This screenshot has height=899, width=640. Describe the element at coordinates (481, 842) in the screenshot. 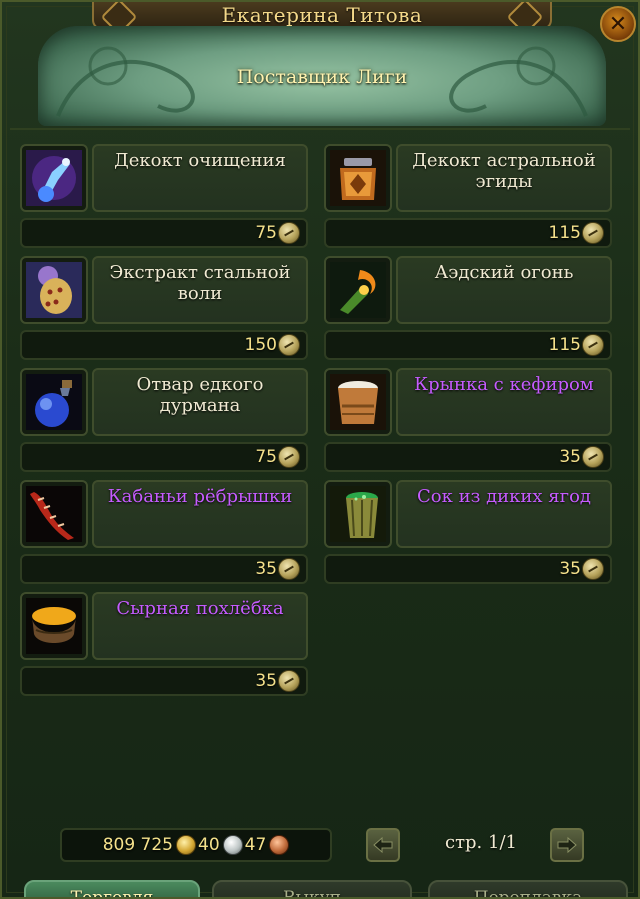

I see `page-indicator: стр. 1/1` at that location.